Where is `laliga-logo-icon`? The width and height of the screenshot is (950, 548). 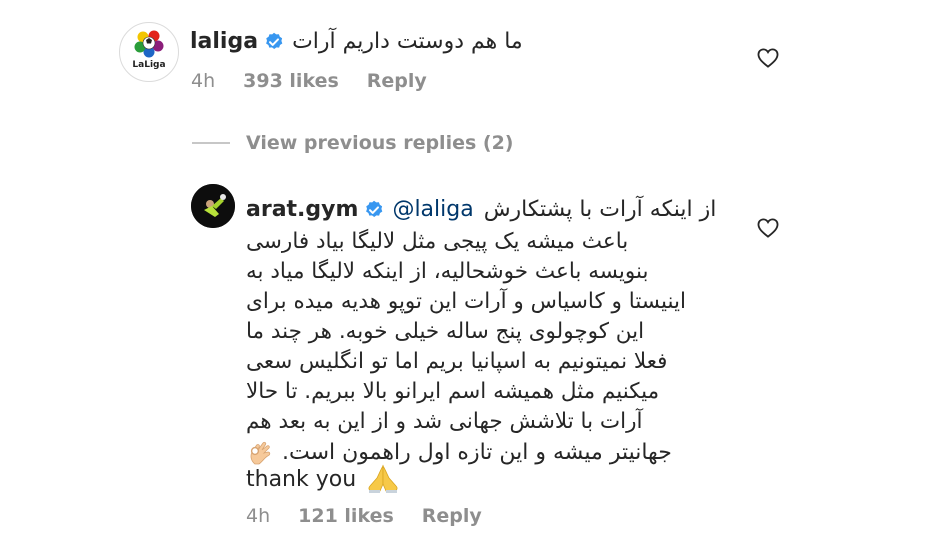
laliga-logo-icon is located at coordinates (149, 44).